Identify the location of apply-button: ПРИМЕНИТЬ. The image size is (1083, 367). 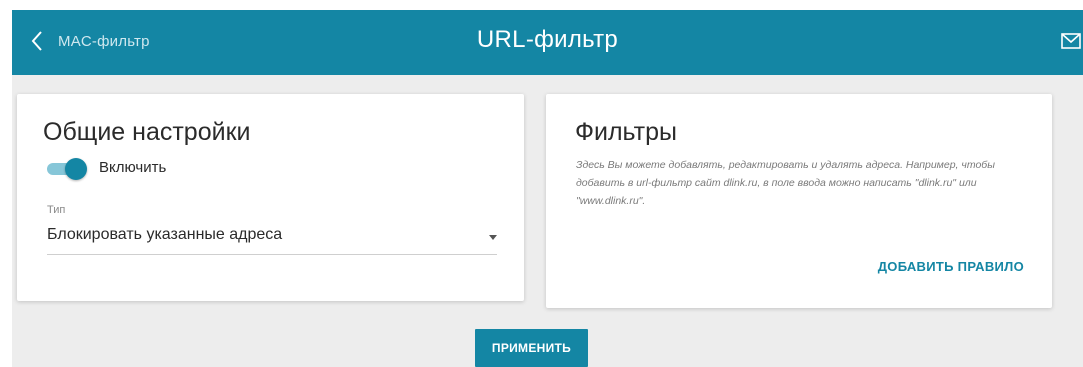
(531, 348).